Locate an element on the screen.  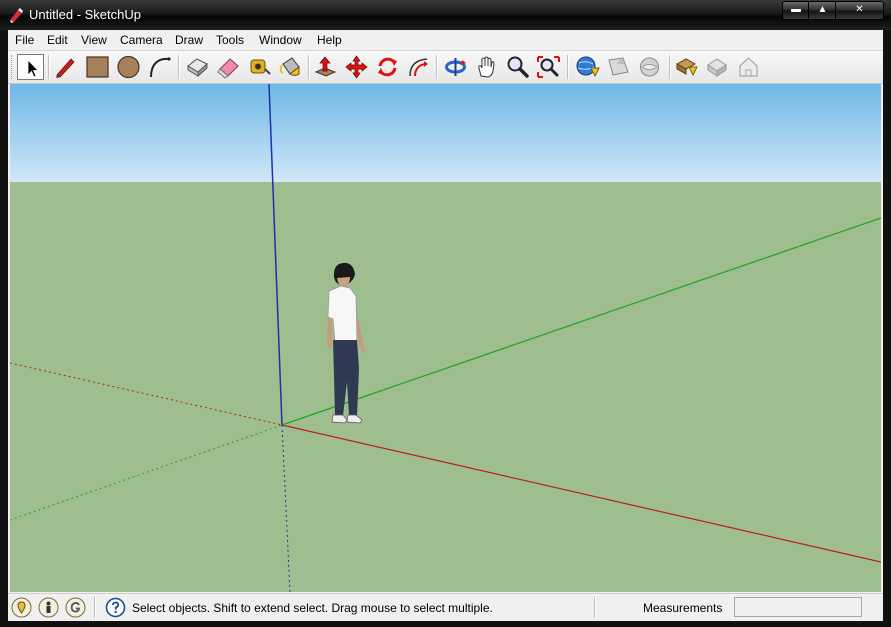
move-icon is located at coordinates (356, 67).